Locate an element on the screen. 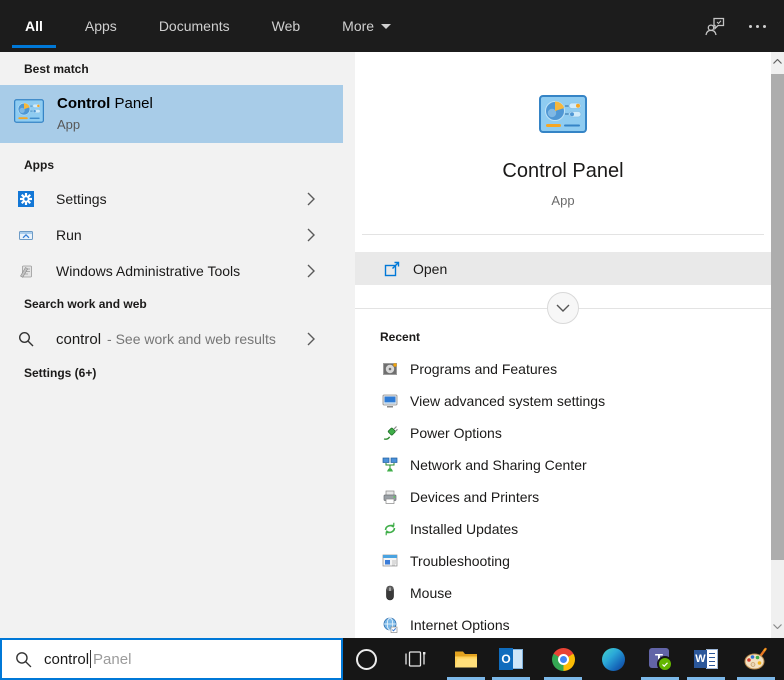  app-result-settings: Settings is located at coordinates (171, 199).